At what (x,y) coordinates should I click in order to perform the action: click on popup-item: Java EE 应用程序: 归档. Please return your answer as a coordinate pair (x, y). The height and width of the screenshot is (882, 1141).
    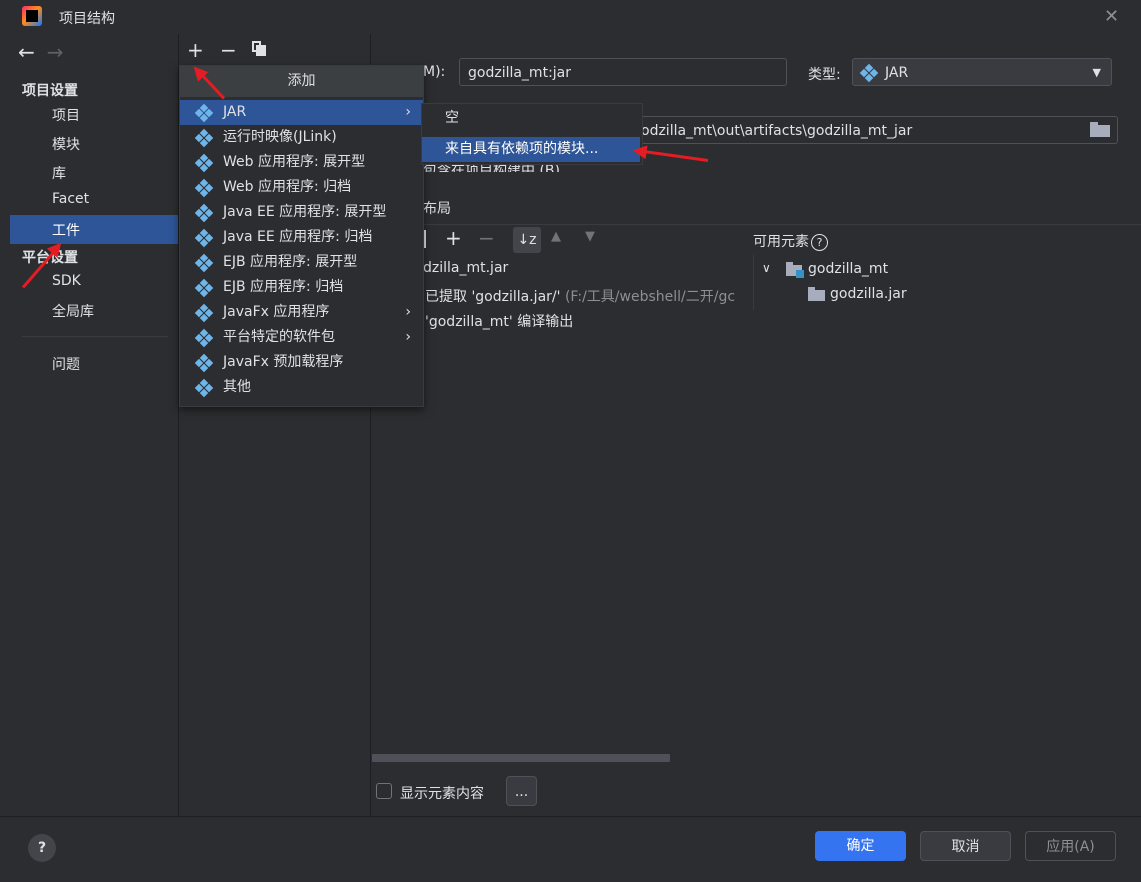
    Looking at the image, I should click on (301, 237).